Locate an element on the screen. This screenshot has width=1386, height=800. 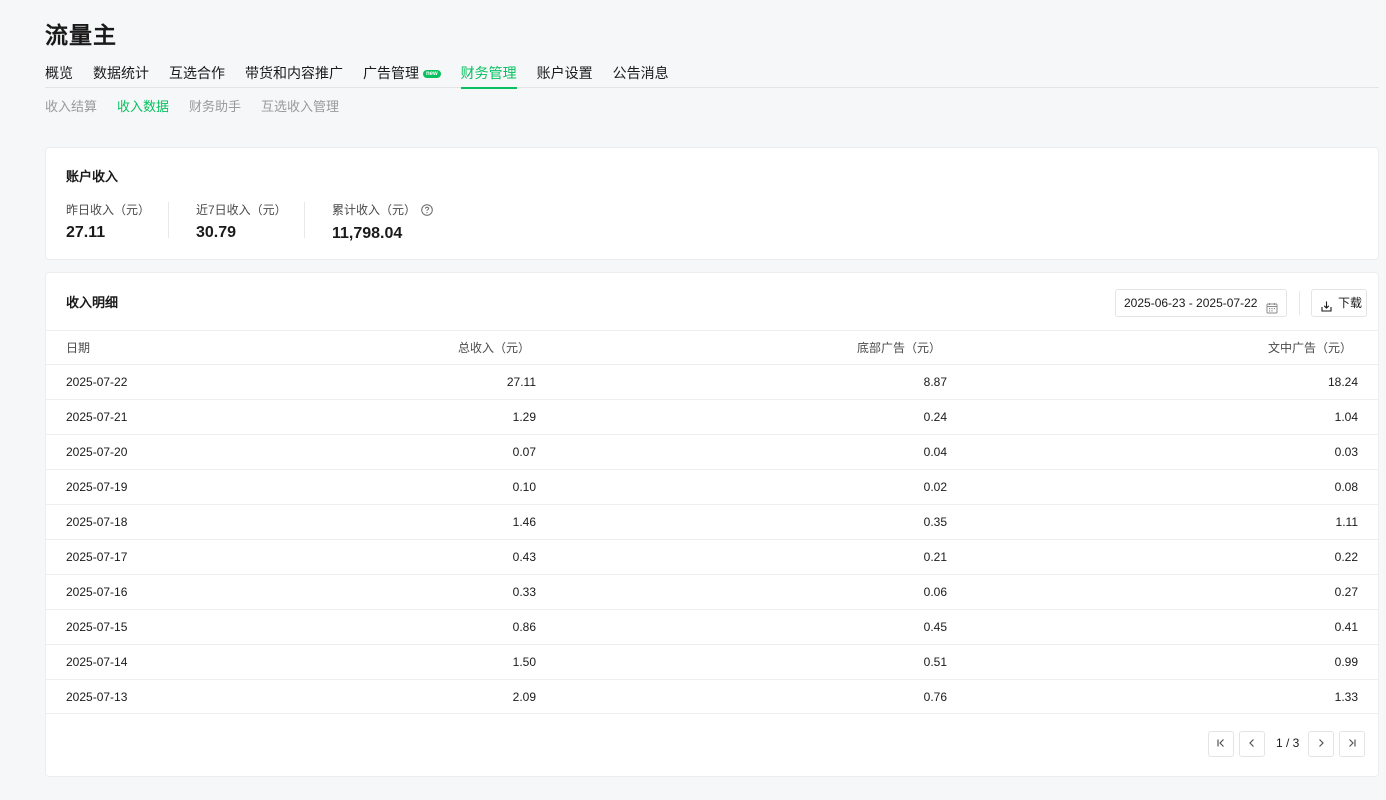
cell-total: 0.43 is located at coordinates (524, 557).